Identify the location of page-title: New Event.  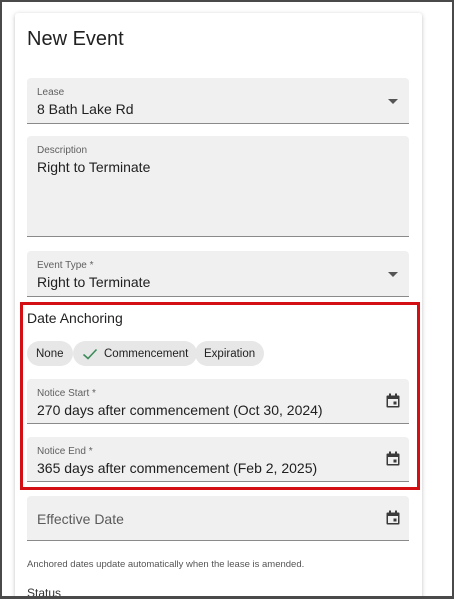
(75, 39).